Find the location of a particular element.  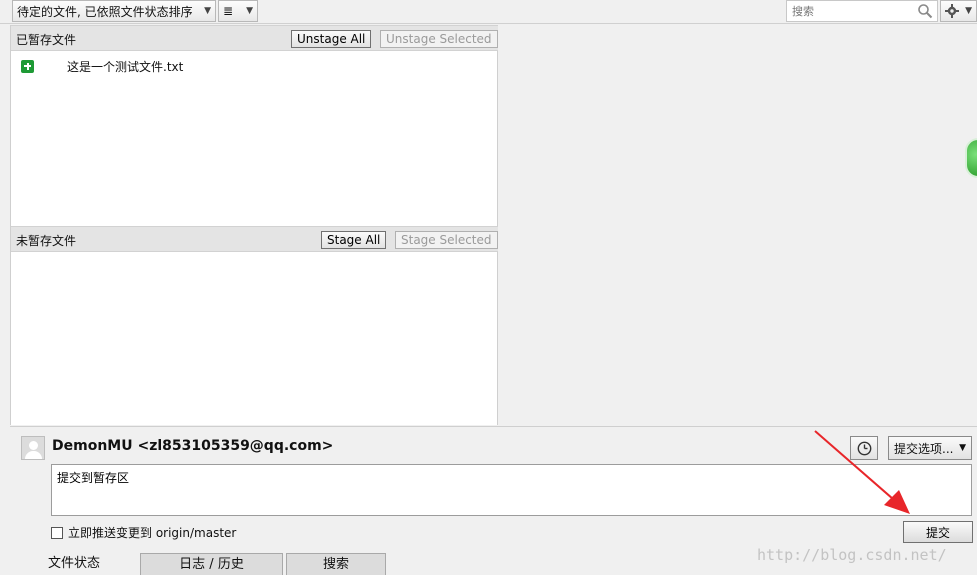

file-name: 这是一个测试文件.txt is located at coordinates (125, 66).